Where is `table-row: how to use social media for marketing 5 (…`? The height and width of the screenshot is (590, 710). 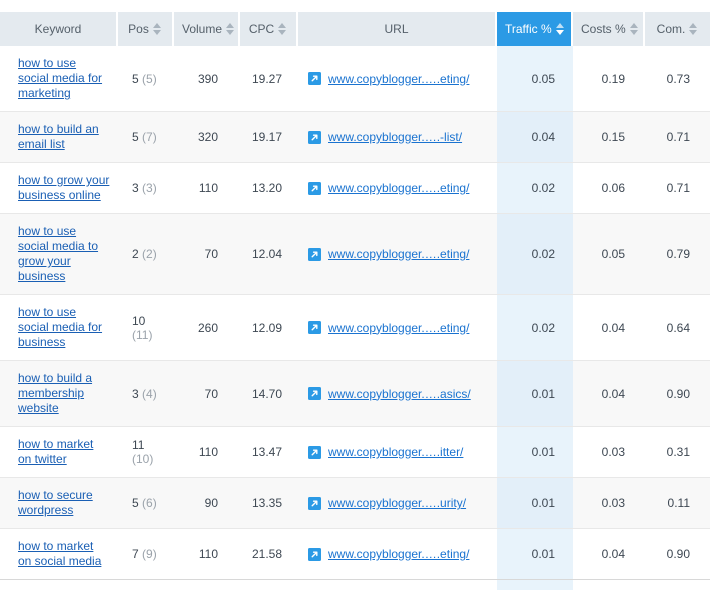 table-row: how to use social media for marketing 5 (… is located at coordinates (355, 79).